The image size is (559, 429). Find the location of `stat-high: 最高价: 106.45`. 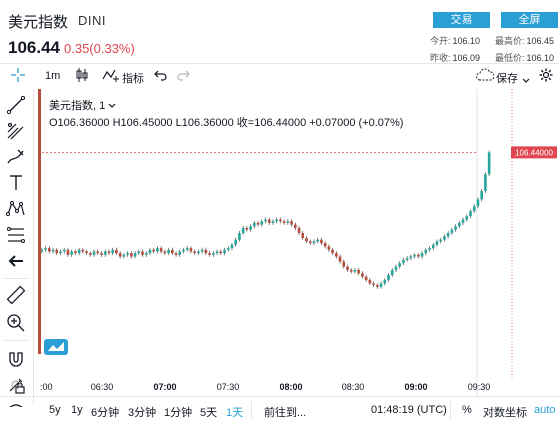

stat-high: 最高价: 106.45 is located at coordinates (524, 40).